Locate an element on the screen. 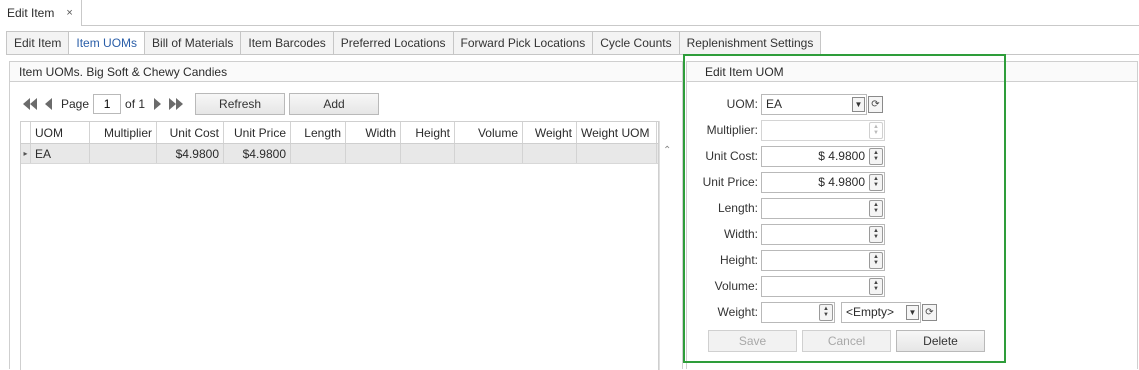  length-row: Length: ▲ ▼ is located at coordinates (786, 208).